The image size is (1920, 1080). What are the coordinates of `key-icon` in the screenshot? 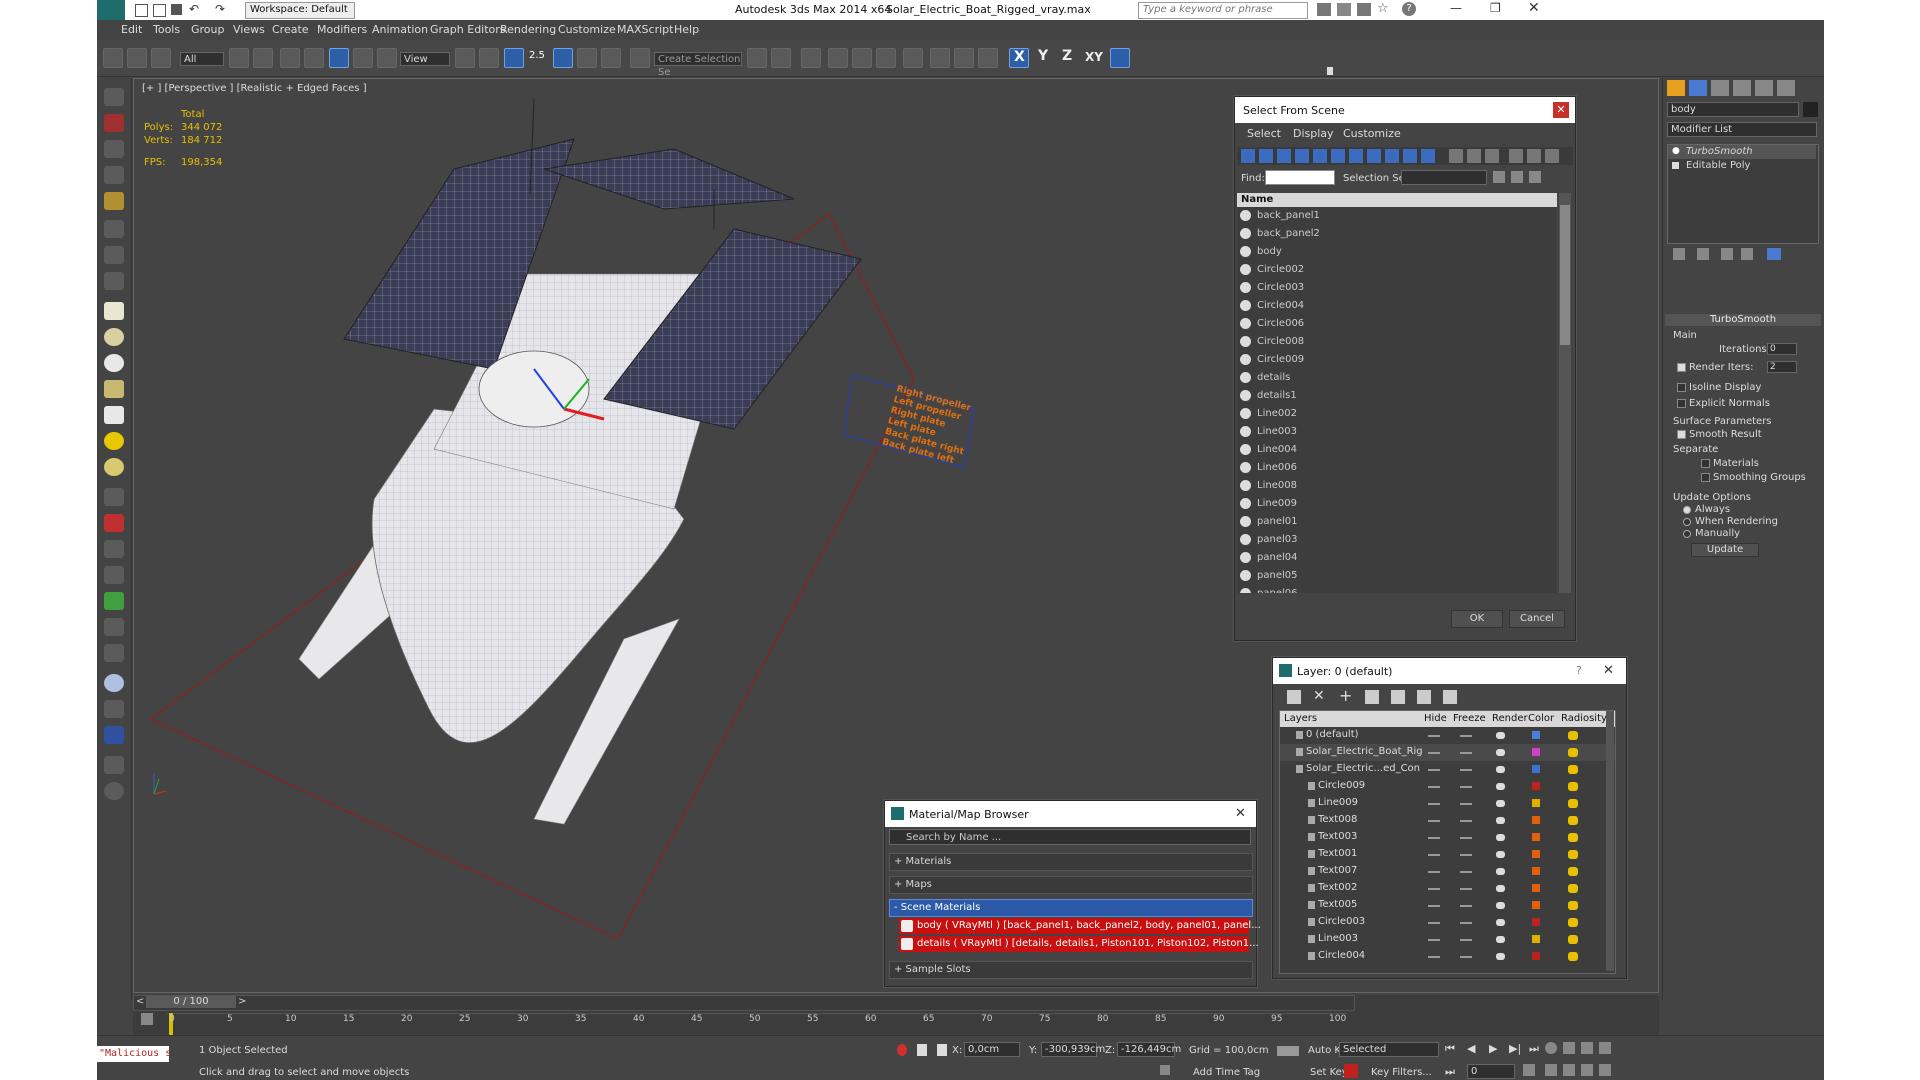 It's located at (1344, 9).